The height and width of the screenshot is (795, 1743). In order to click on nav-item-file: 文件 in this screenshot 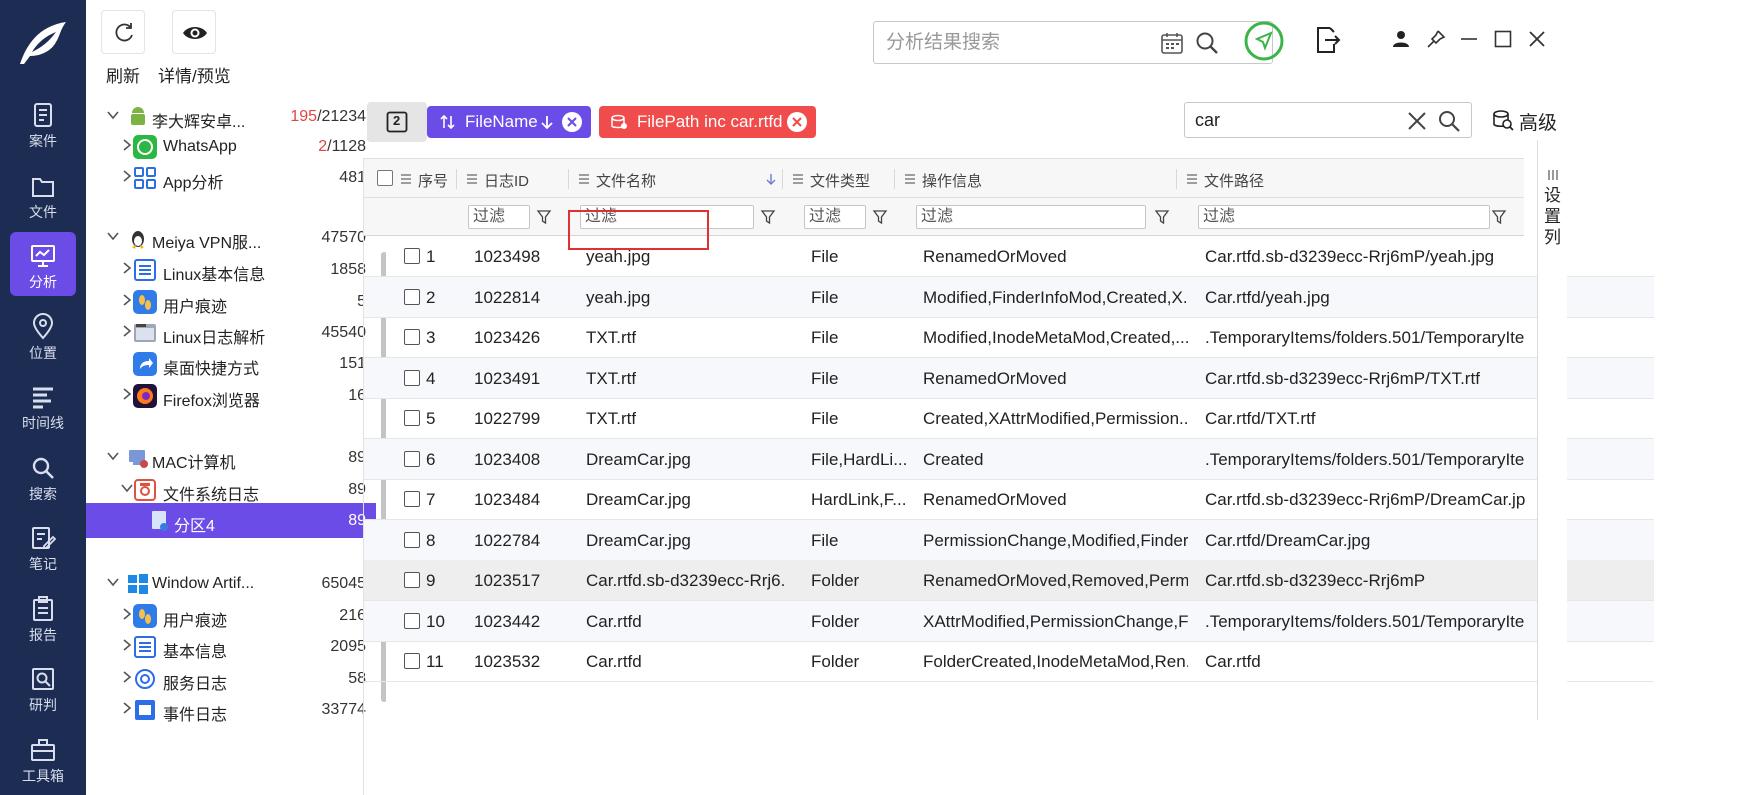, I will do `click(43, 194)`.